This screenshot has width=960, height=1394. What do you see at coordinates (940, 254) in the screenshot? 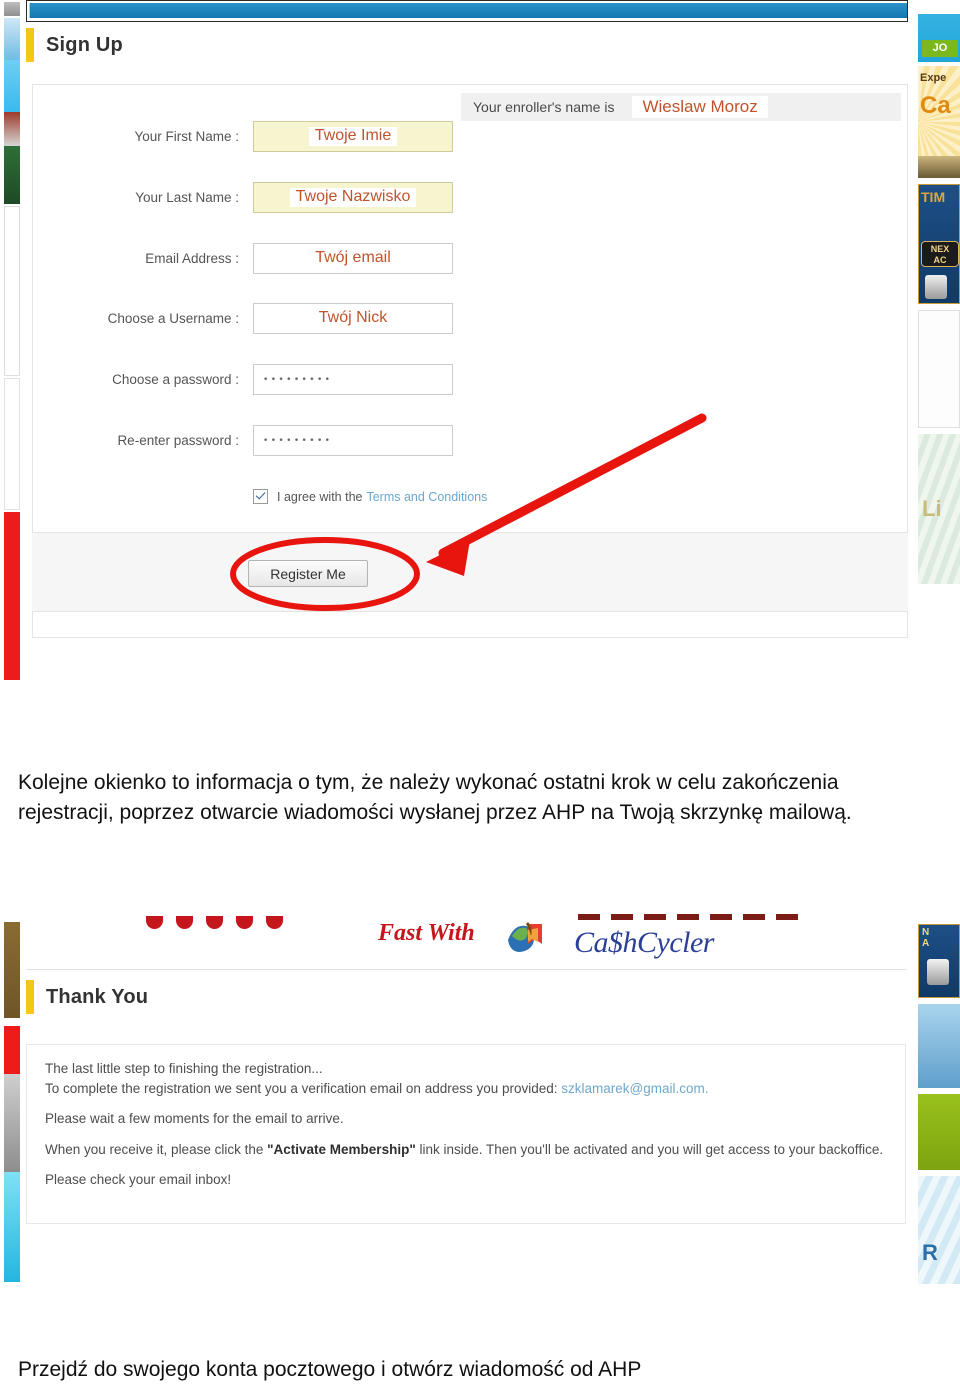
I see `ad-next-action-badge: NEX AC` at bounding box center [940, 254].